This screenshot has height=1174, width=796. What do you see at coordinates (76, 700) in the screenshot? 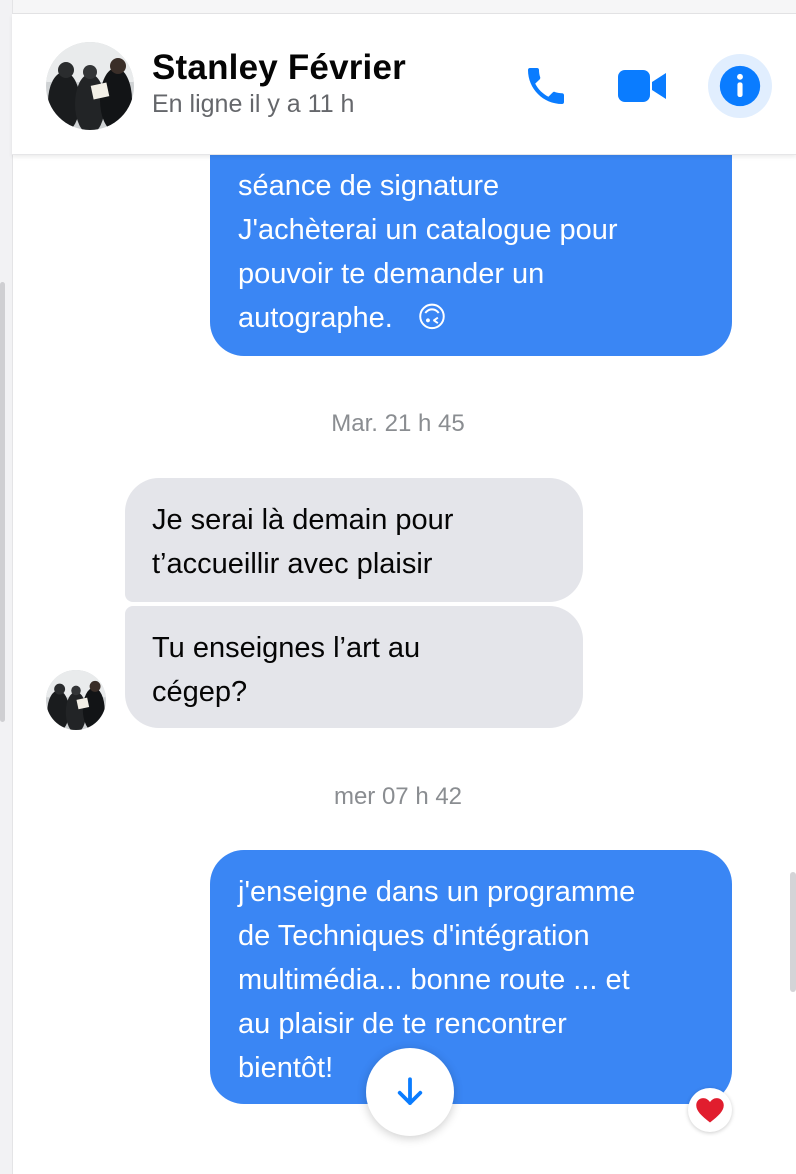
I see `sender-avatar` at bounding box center [76, 700].